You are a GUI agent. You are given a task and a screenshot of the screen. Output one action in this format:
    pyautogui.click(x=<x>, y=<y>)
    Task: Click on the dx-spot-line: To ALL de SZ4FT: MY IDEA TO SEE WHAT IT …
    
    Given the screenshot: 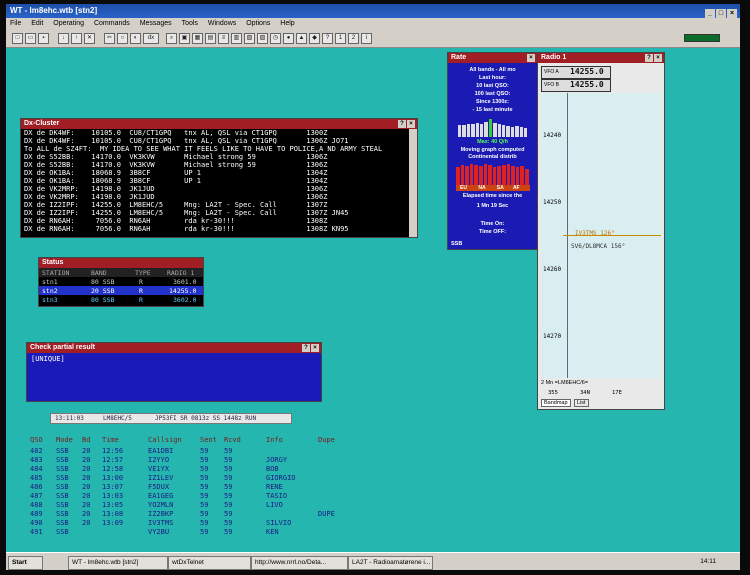 What is the action you would take?
    pyautogui.click(x=203, y=149)
    